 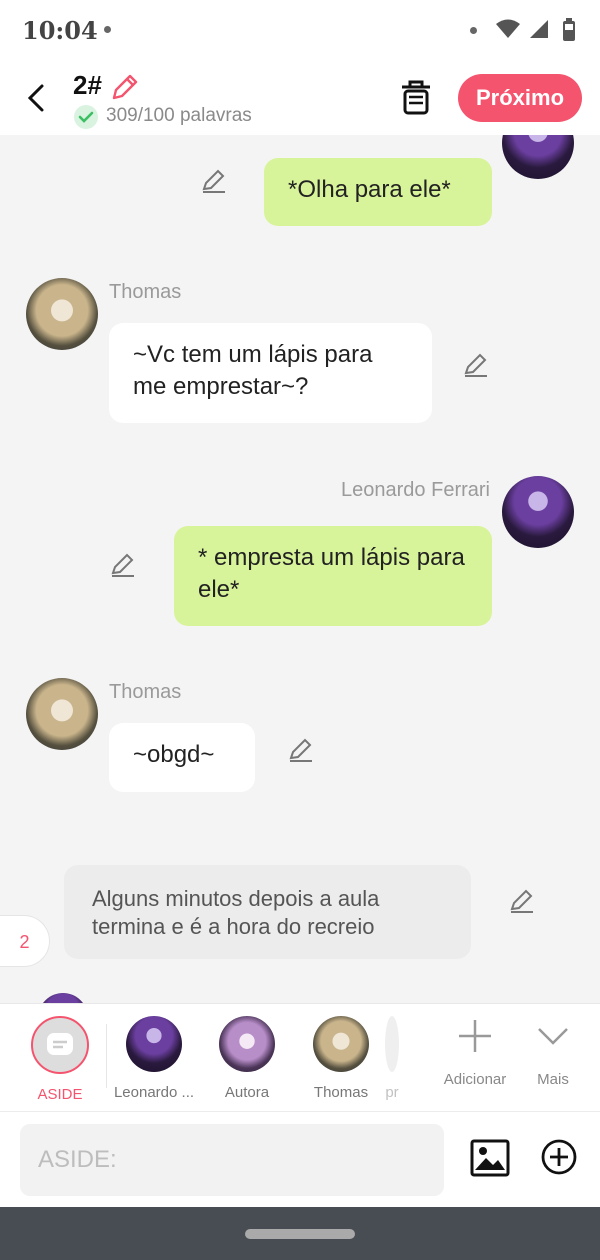 I want to click on next-button: Próximo, so click(x=520, y=98).